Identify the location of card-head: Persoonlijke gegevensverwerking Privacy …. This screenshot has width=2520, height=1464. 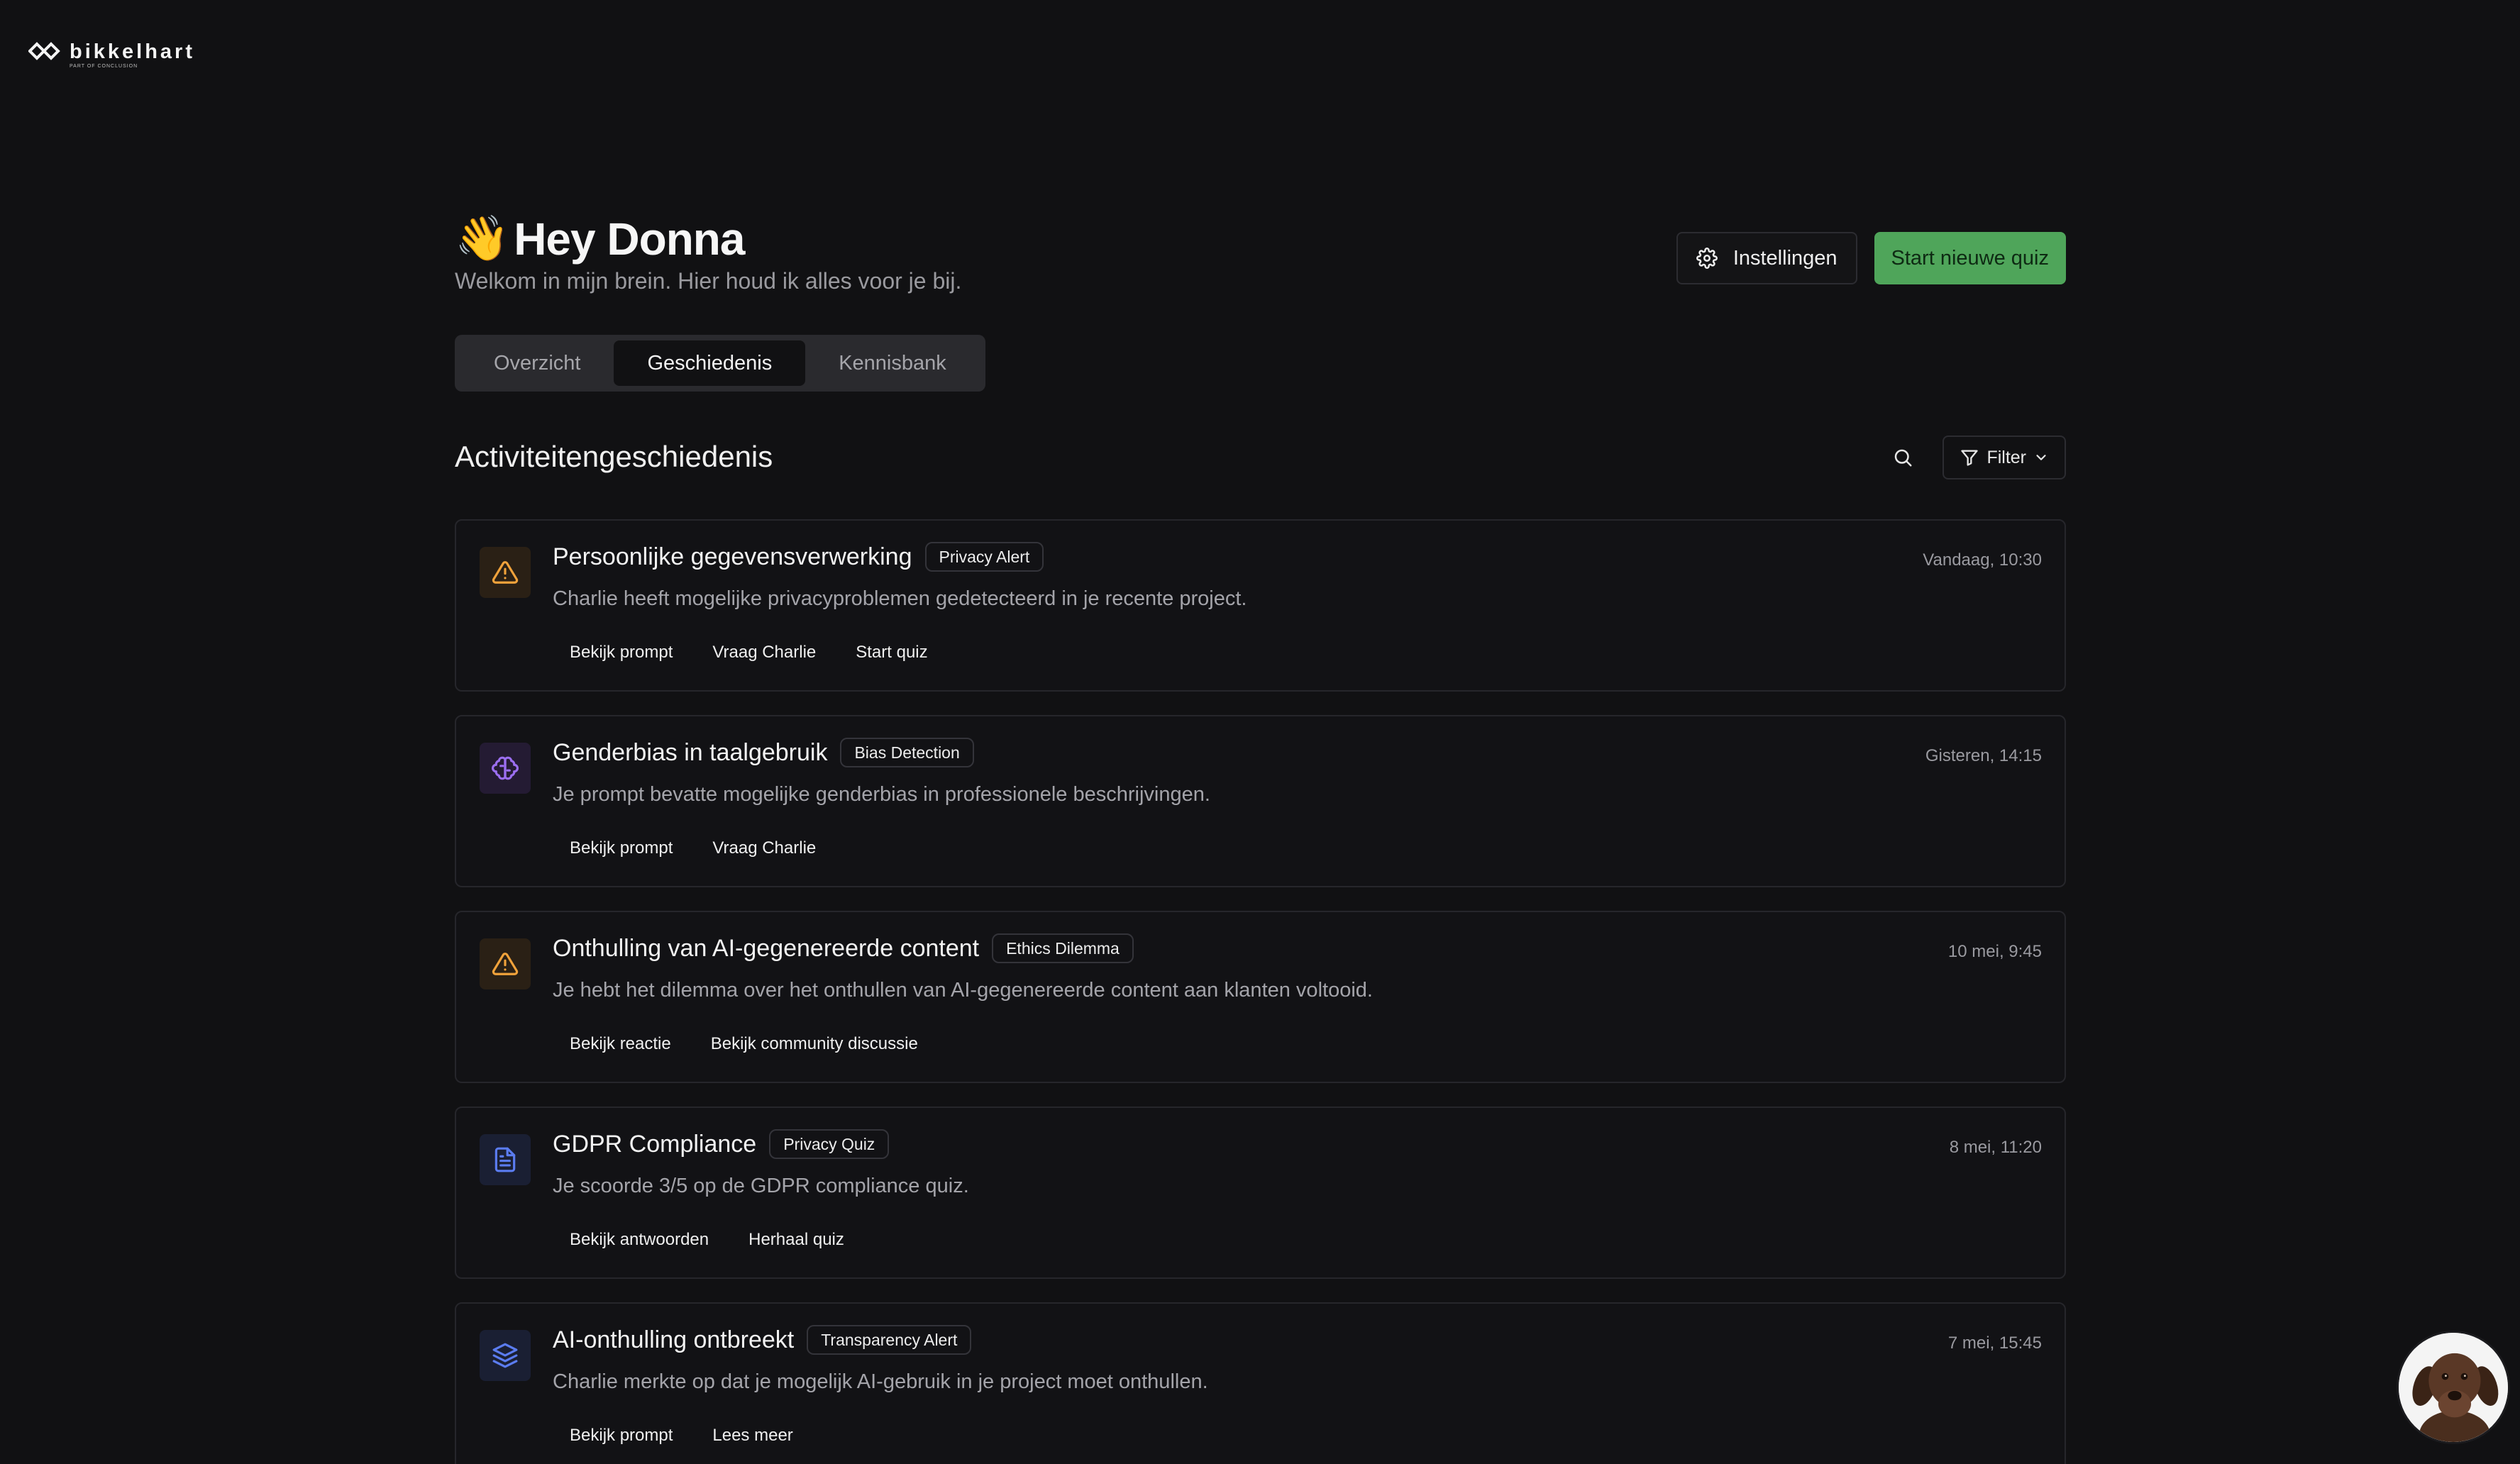
(799, 557).